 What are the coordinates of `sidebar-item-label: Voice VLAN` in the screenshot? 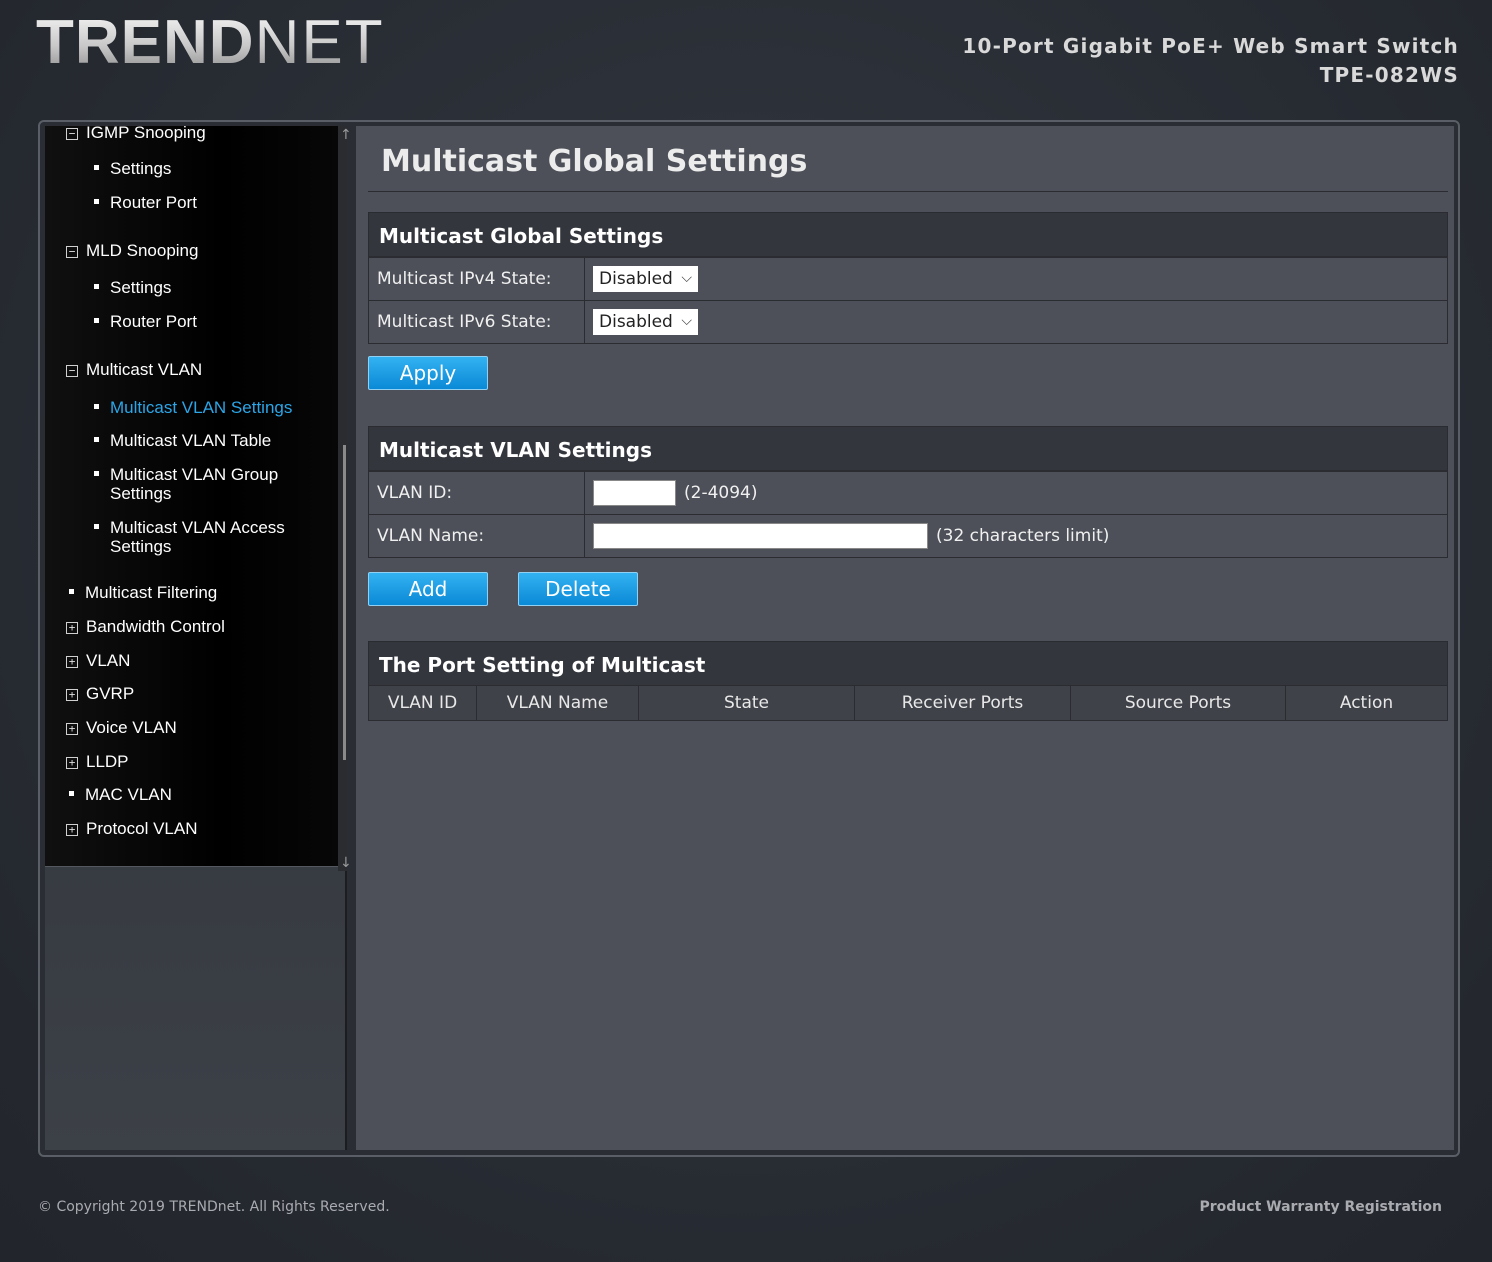 It's located at (131, 727).